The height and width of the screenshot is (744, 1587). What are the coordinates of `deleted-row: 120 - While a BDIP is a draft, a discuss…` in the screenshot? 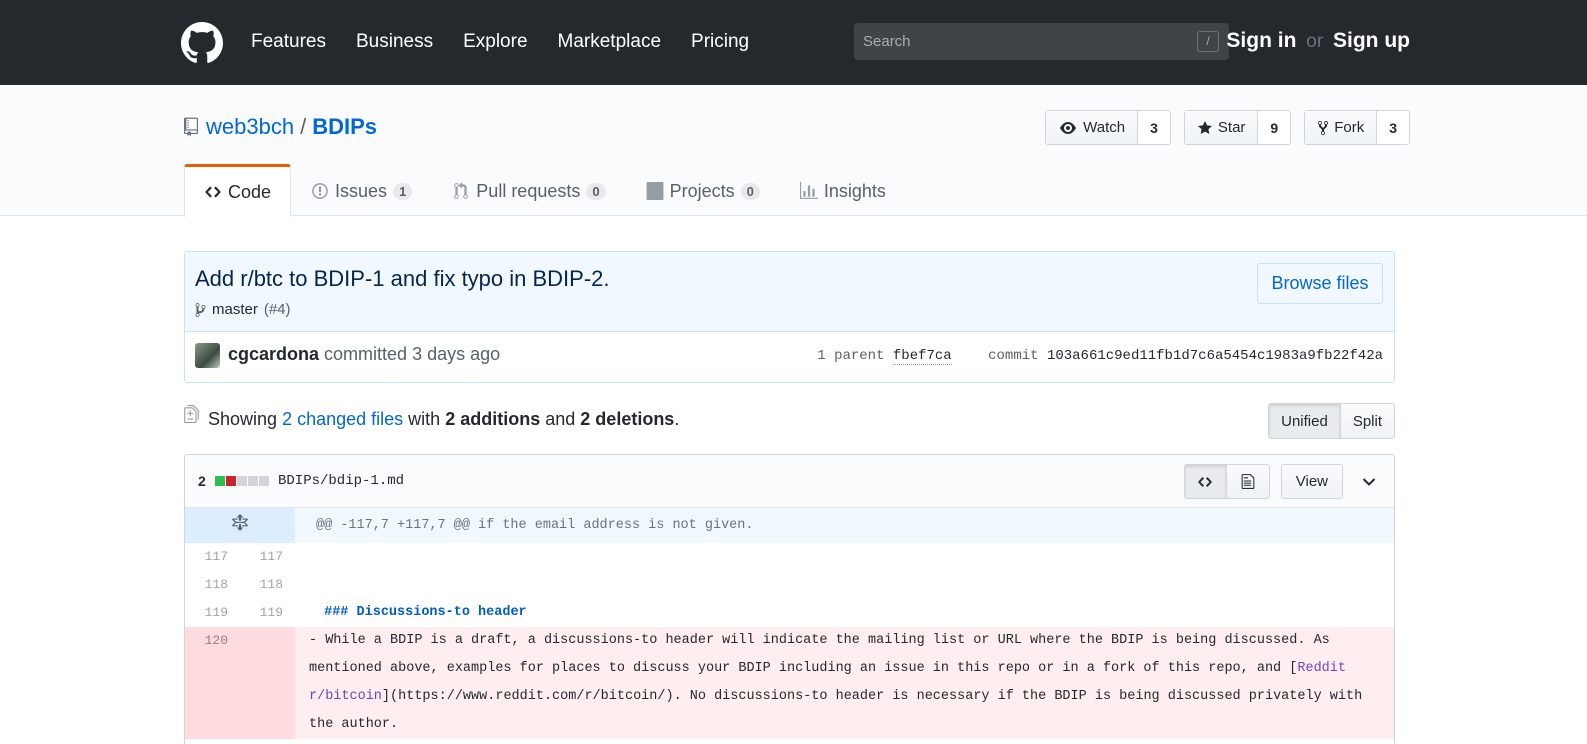 It's located at (789, 683).